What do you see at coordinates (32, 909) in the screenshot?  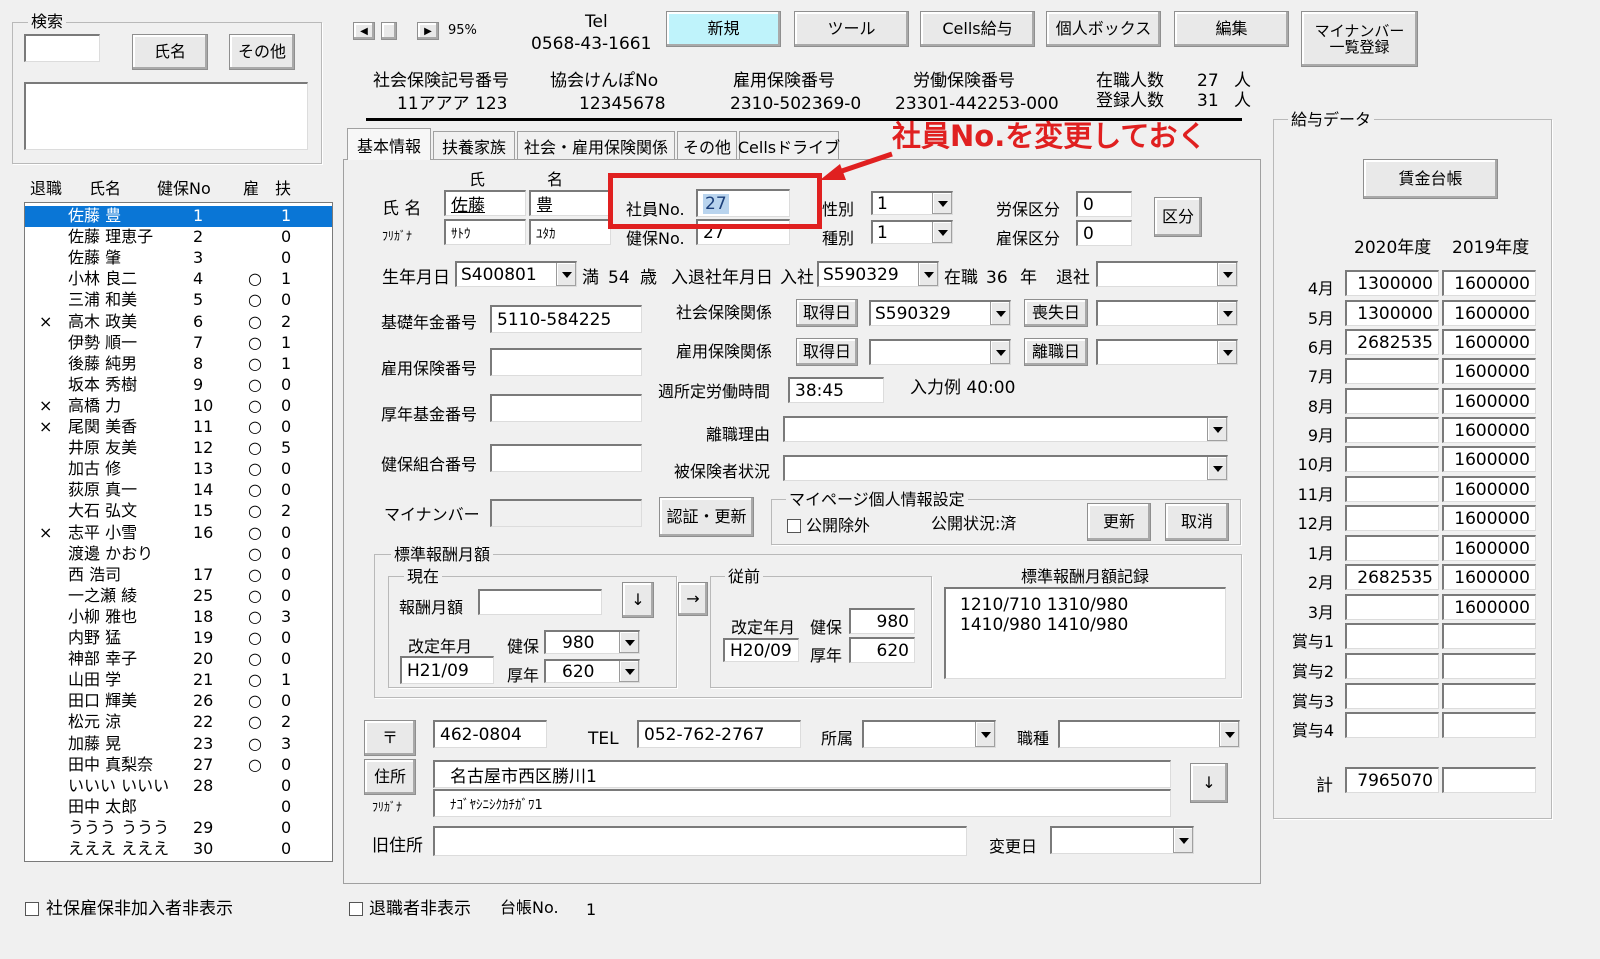 I see `hide-unenrolled-checkbox` at bounding box center [32, 909].